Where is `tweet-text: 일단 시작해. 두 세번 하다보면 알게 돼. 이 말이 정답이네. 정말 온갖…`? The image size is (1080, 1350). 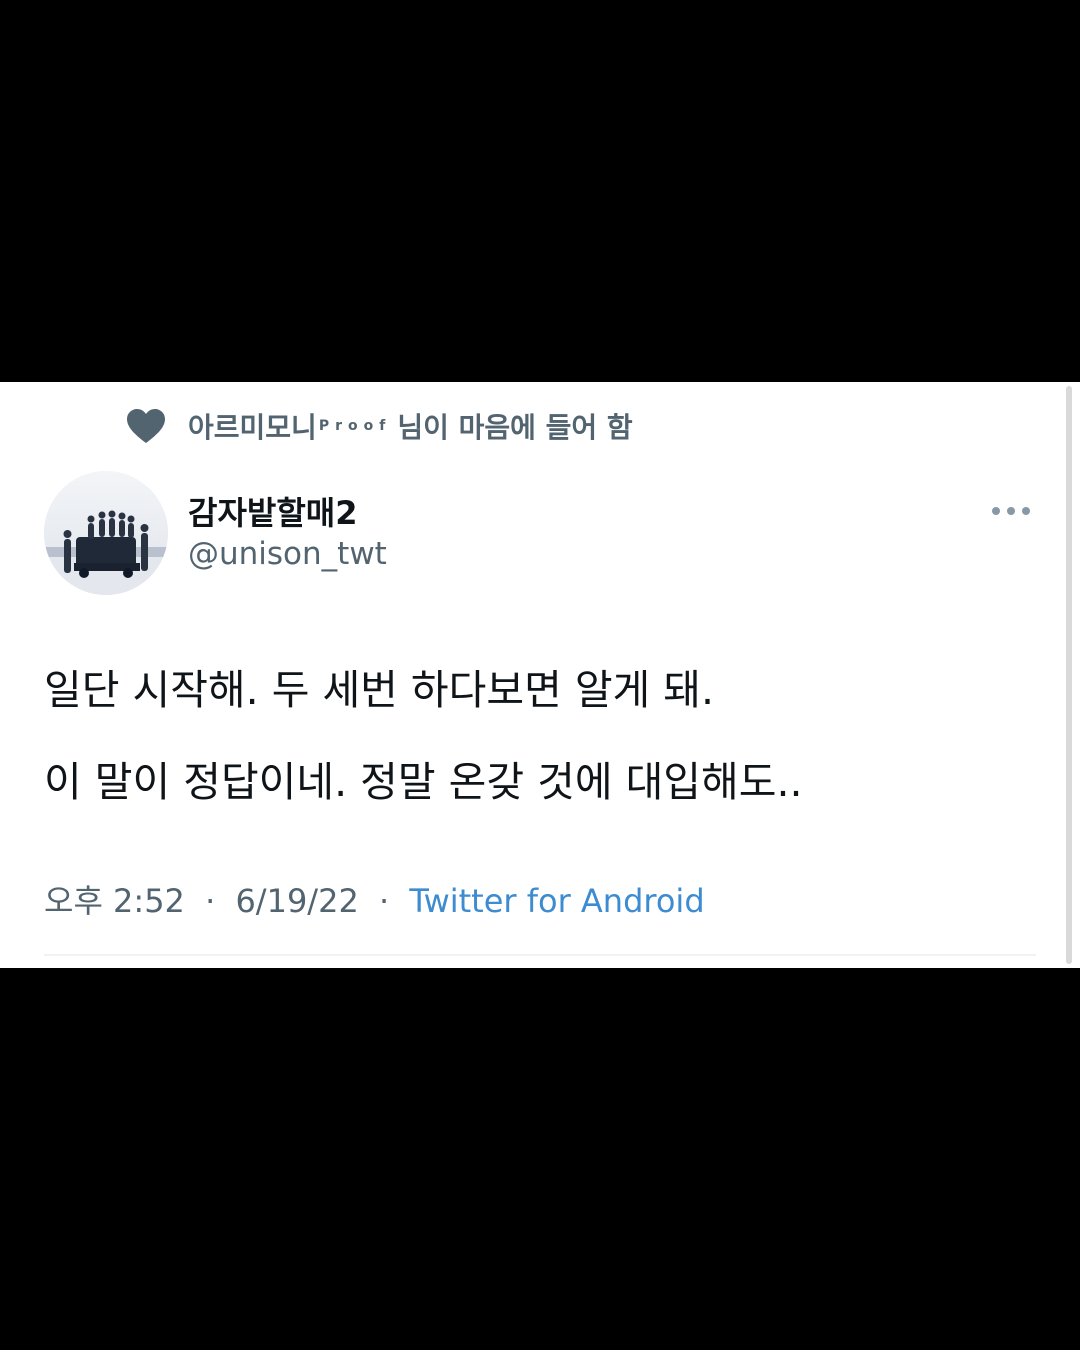
tweet-text: 일단 시작해. 두 세번 하다보면 알게 돼. 이 말이 정답이네. 정말 온갖… is located at coordinates (544, 736).